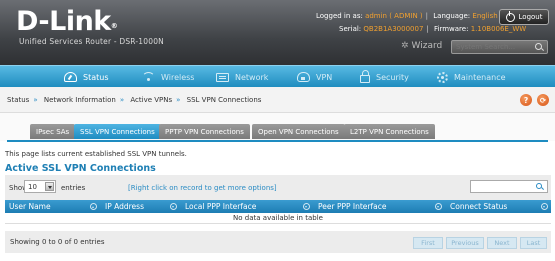 The height and width of the screenshot is (261, 555). I want to click on vpn-cloud-icon, so click(303, 77).